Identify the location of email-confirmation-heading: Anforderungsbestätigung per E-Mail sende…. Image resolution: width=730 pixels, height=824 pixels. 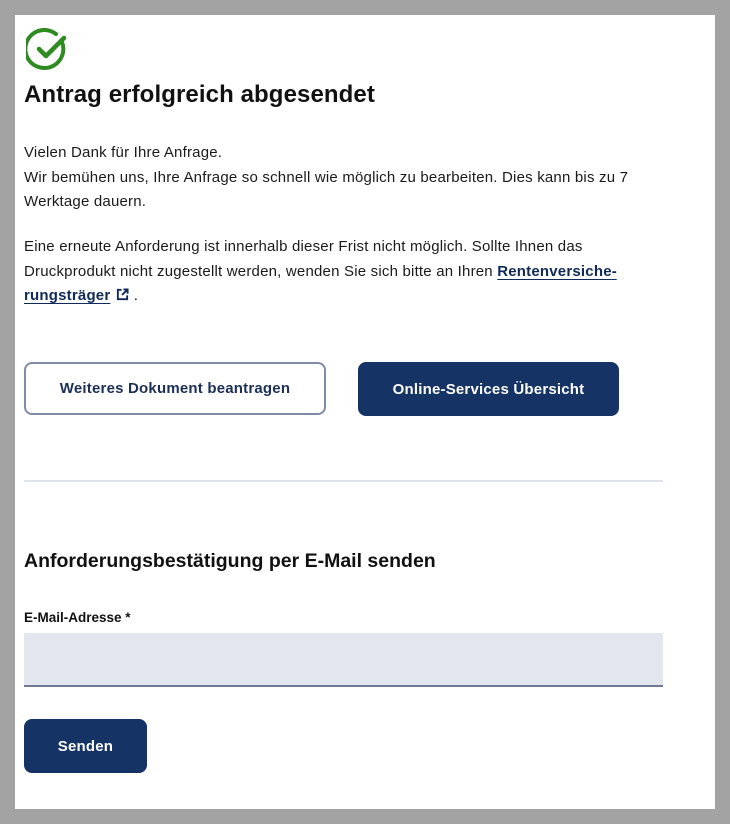
(230, 561).